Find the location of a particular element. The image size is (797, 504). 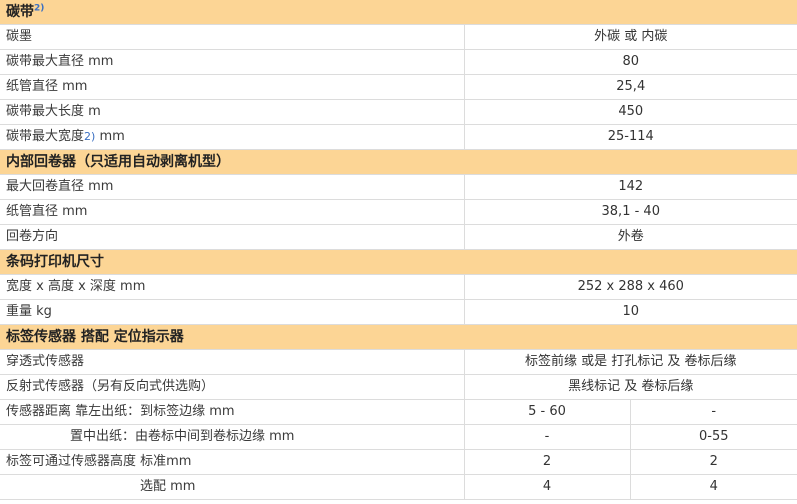

row-value: 80 is located at coordinates (630, 62).